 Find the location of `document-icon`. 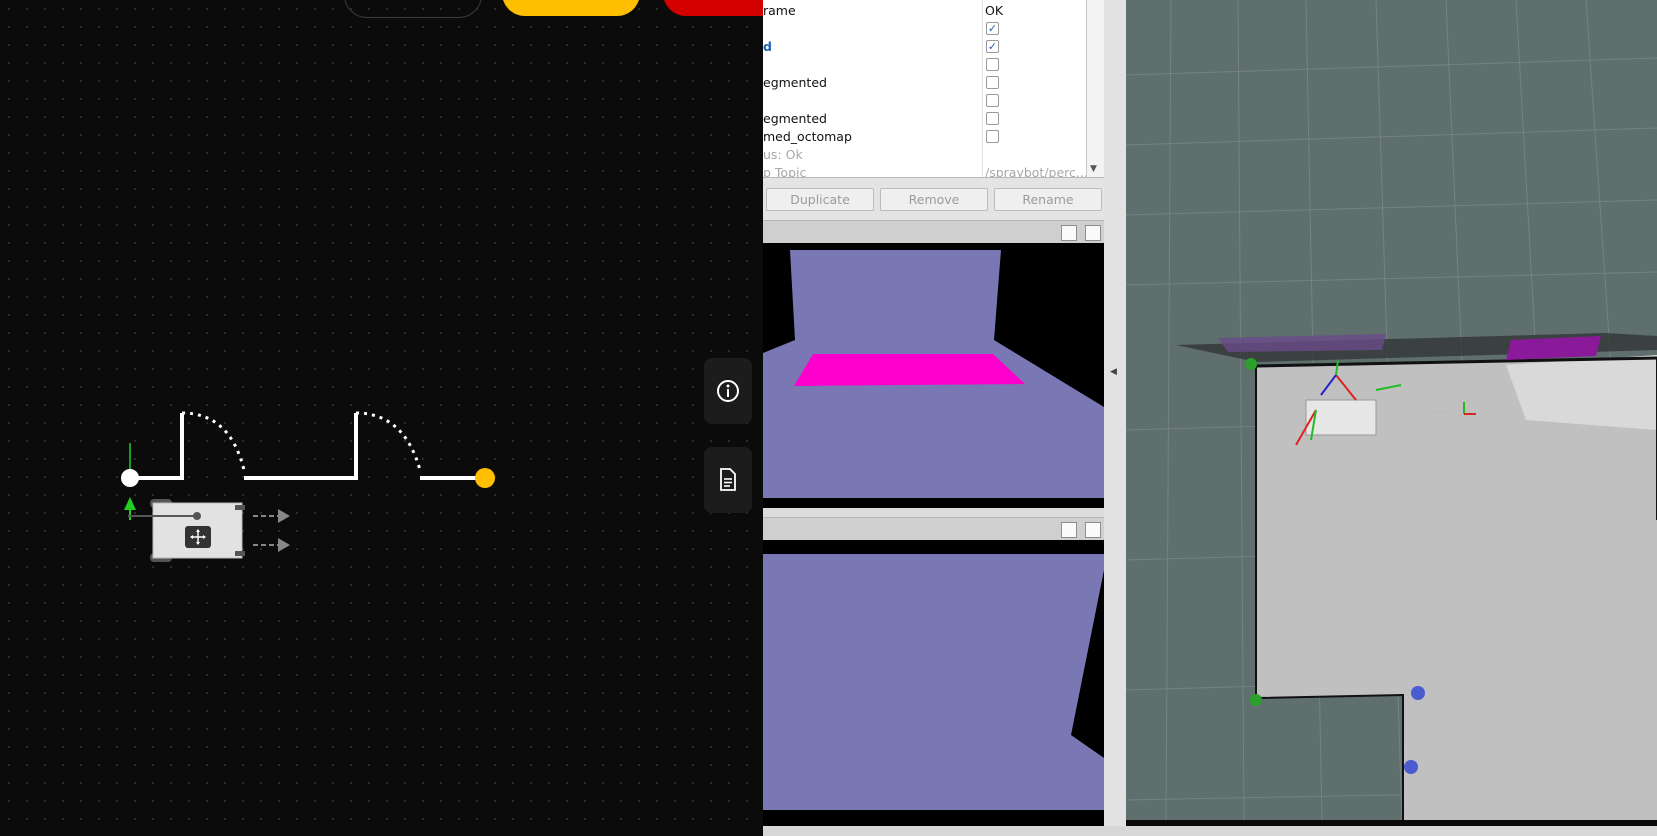

document-icon is located at coordinates (728, 479).